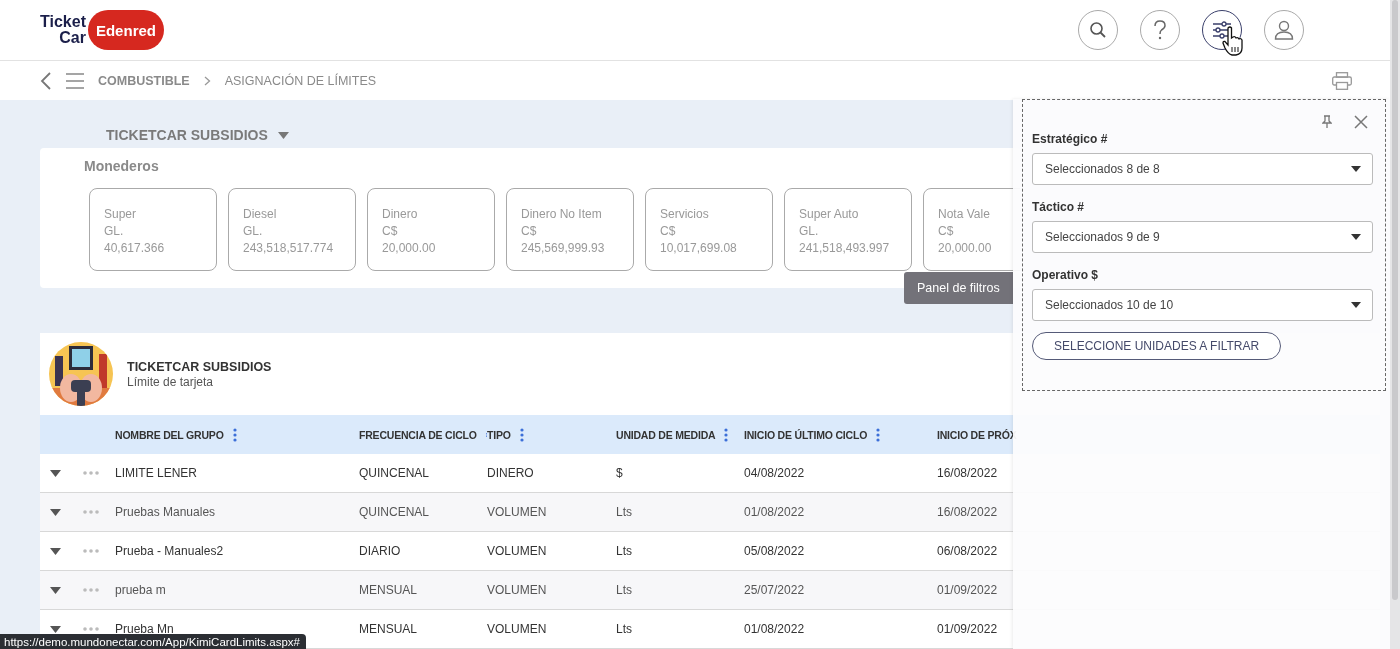 The width and height of the screenshot is (1400, 649). Describe the element at coordinates (967, 551) in the screenshot. I see `table-cell: 06/08/2022` at that location.